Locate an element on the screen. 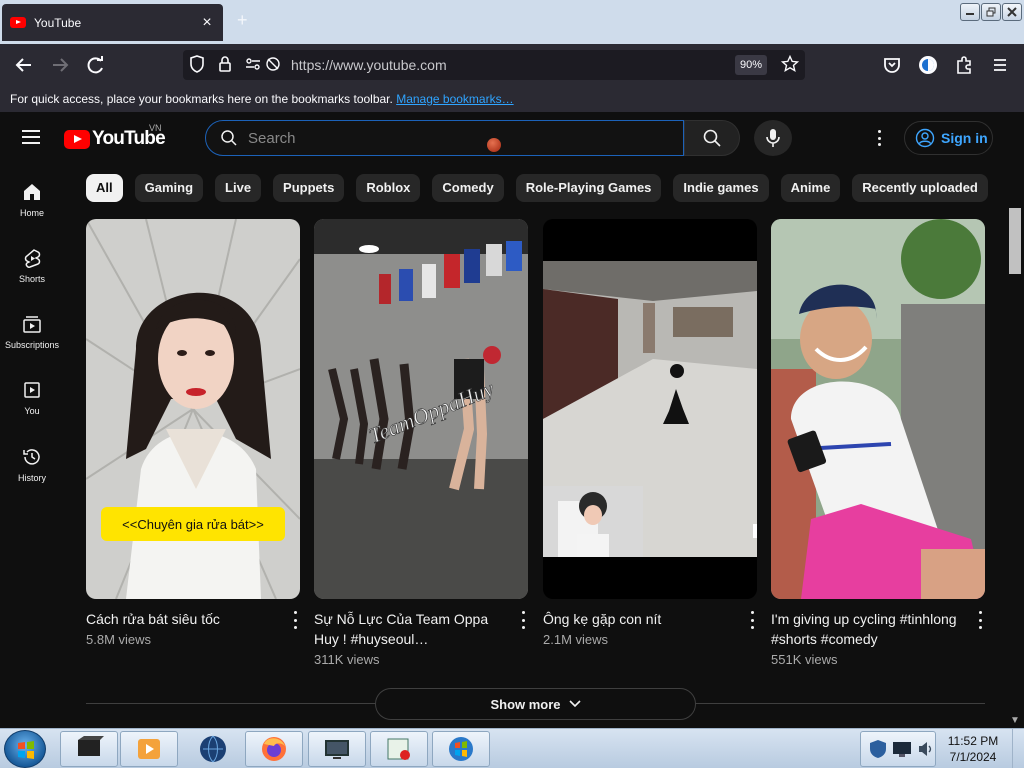 This screenshot has width=1024, height=768. mouse-cursor-icon is located at coordinates (494, 145).